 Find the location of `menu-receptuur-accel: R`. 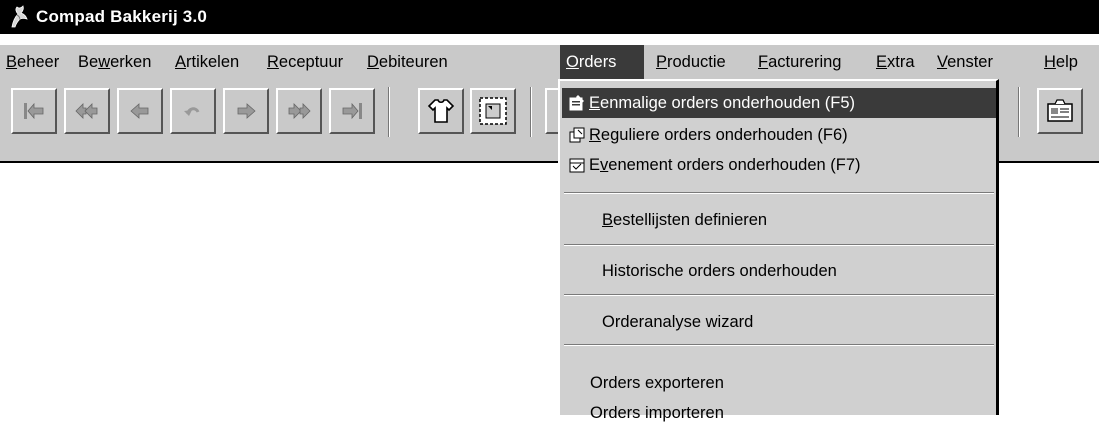

menu-receptuur-accel: R is located at coordinates (273, 62).